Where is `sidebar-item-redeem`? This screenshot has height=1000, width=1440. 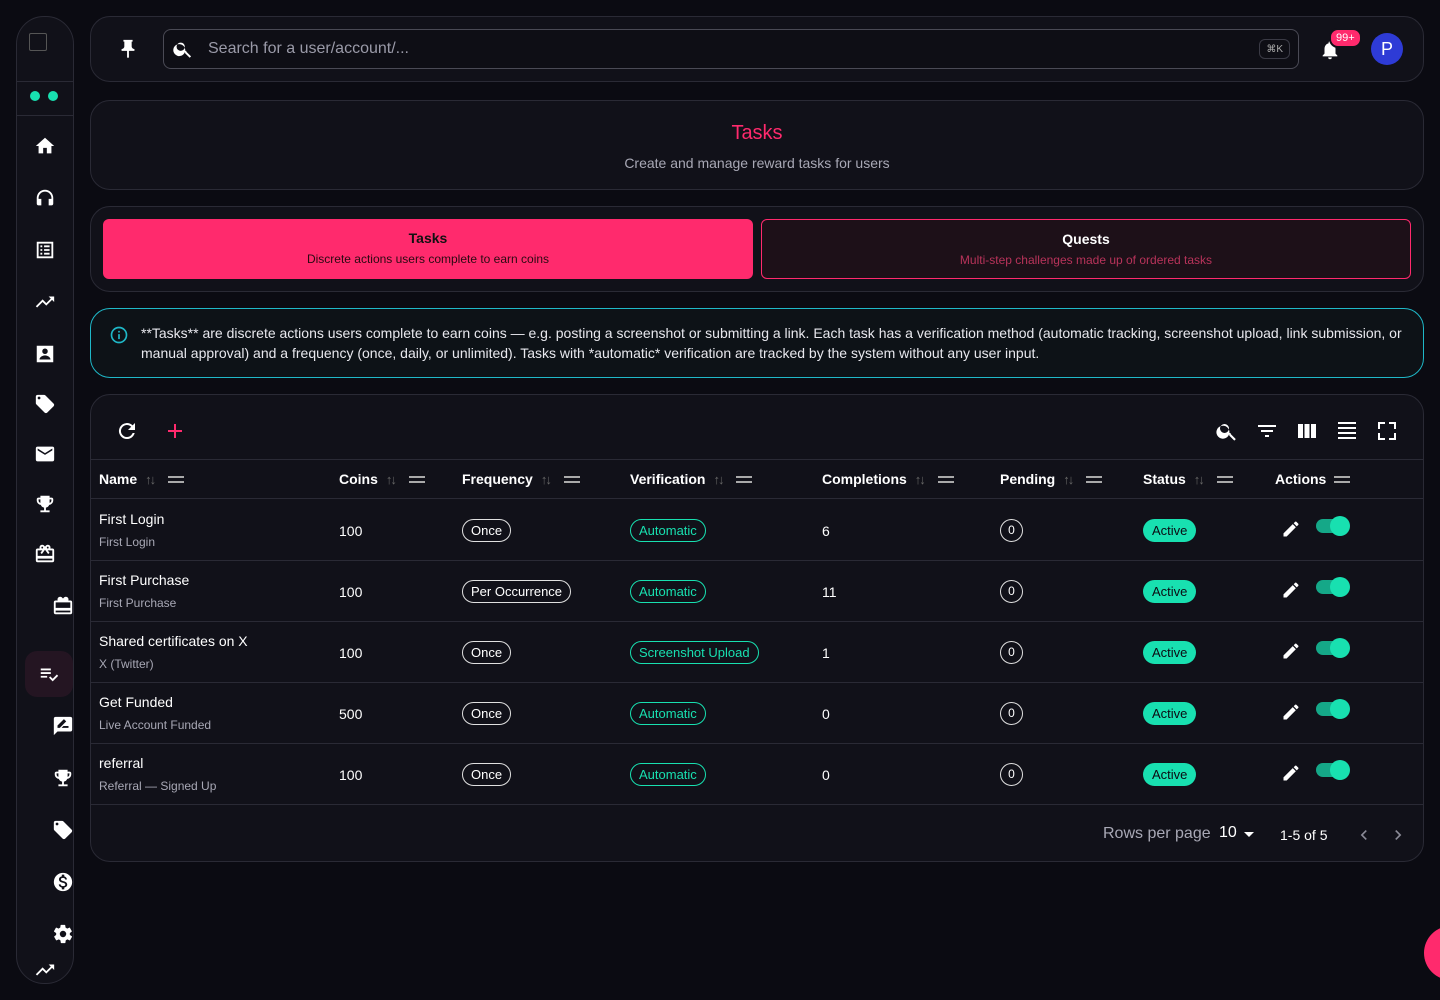 sidebar-item-redeem is located at coordinates (63, 606).